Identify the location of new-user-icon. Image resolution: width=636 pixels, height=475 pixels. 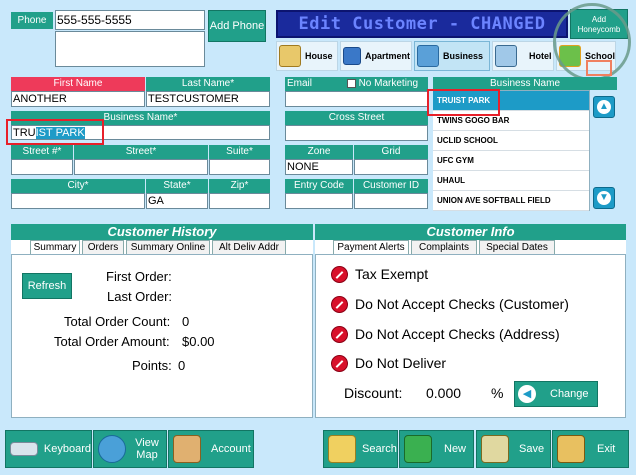
(418, 449).